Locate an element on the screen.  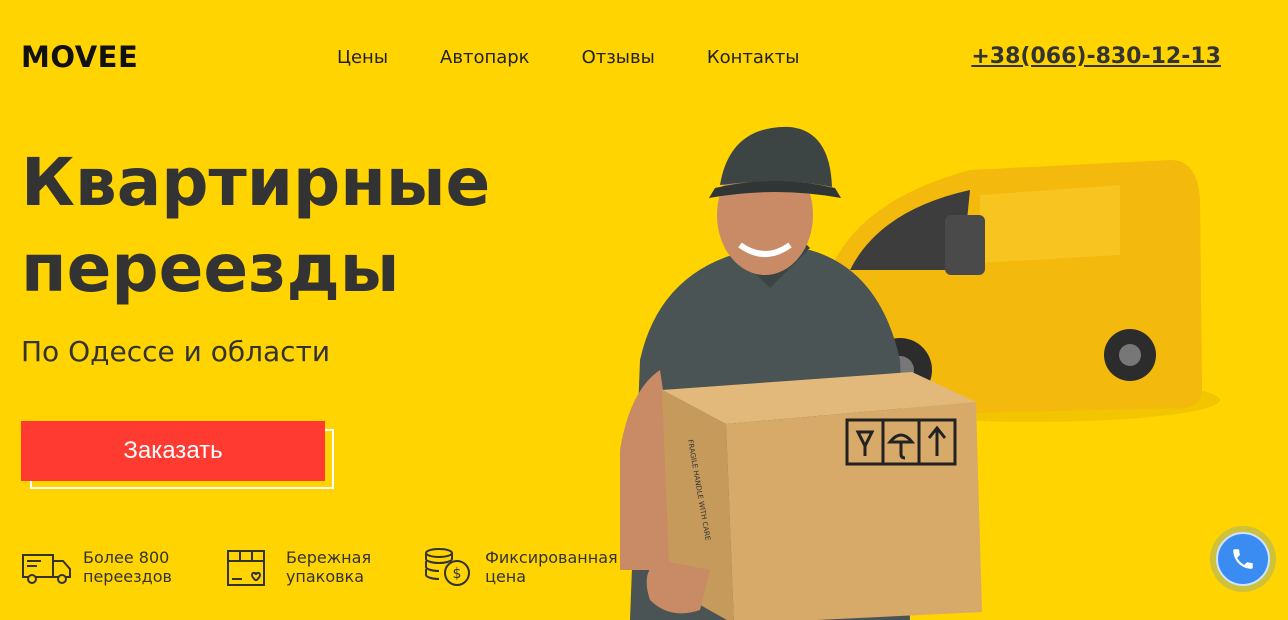
feature-item: Бережная упаковка is located at coordinates (297, 567).